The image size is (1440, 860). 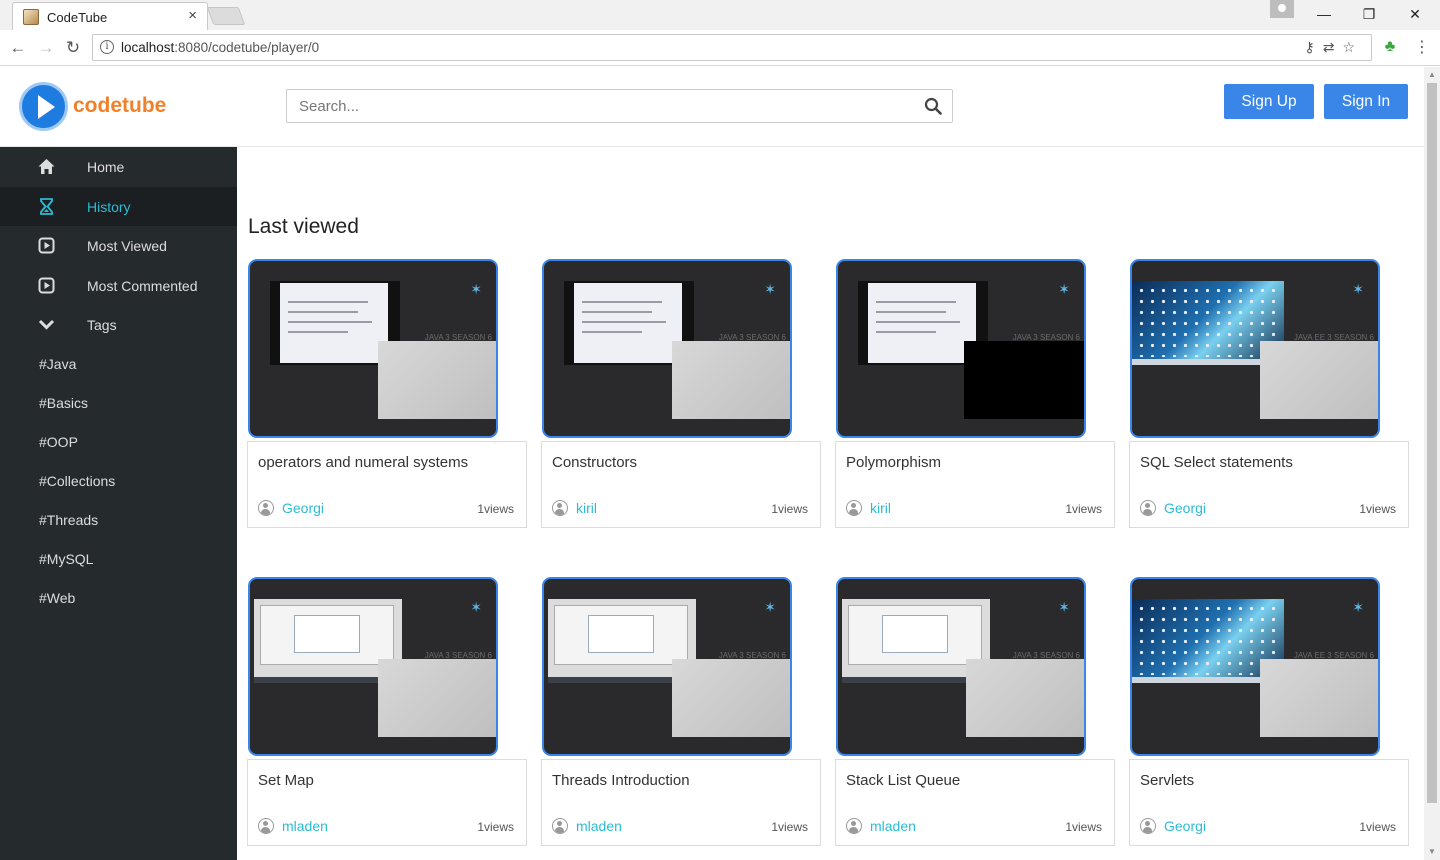 What do you see at coordinates (1366, 101) in the screenshot?
I see `sign-in-button: Sign In` at bounding box center [1366, 101].